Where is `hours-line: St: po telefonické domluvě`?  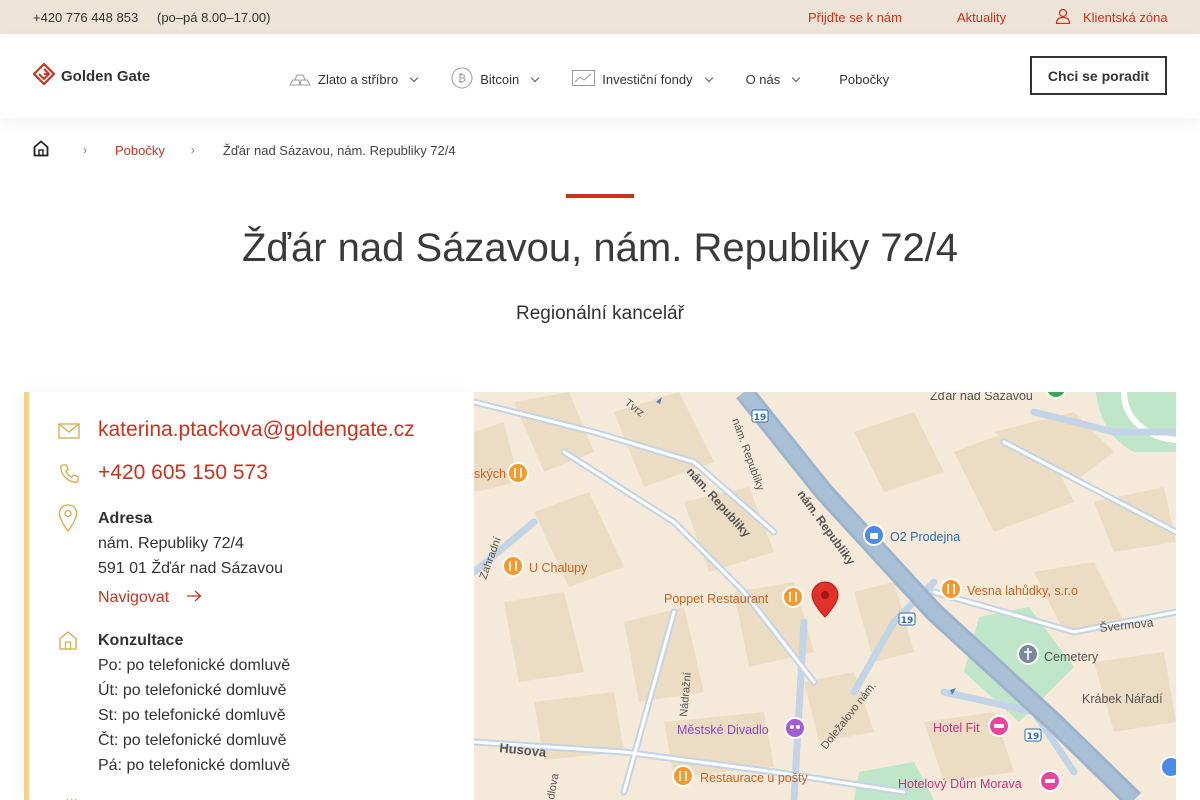 hours-line: St: po telefonické domluvě is located at coordinates (192, 715).